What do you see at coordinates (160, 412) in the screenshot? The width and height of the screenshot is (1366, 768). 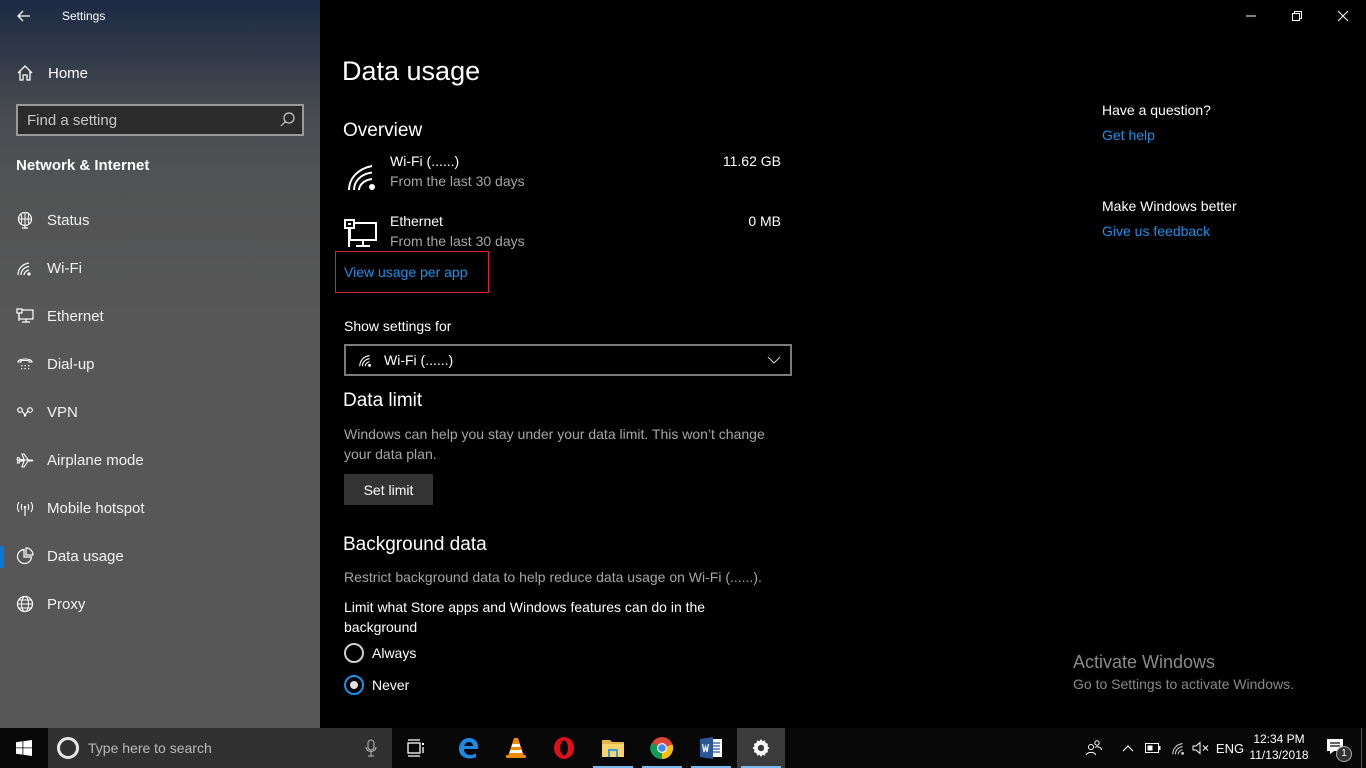 I see `sidebar-item-vpn: VPN` at bounding box center [160, 412].